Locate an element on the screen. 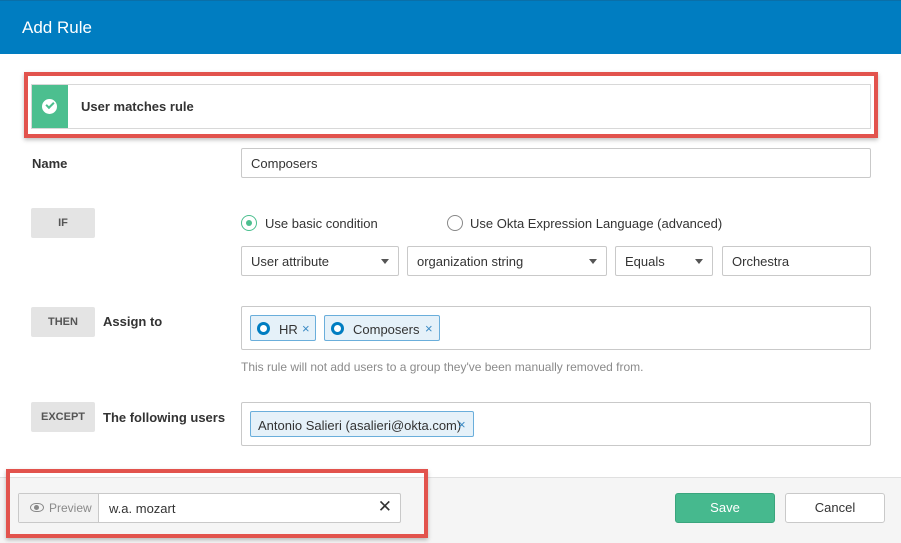  basic-condition-radio is located at coordinates (249, 223).